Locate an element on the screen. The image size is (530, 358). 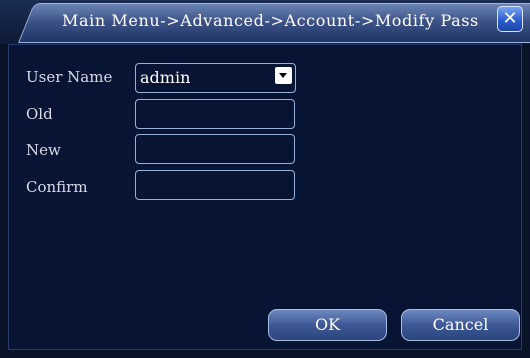
user-name-dropdown: admin is located at coordinates (215, 78).